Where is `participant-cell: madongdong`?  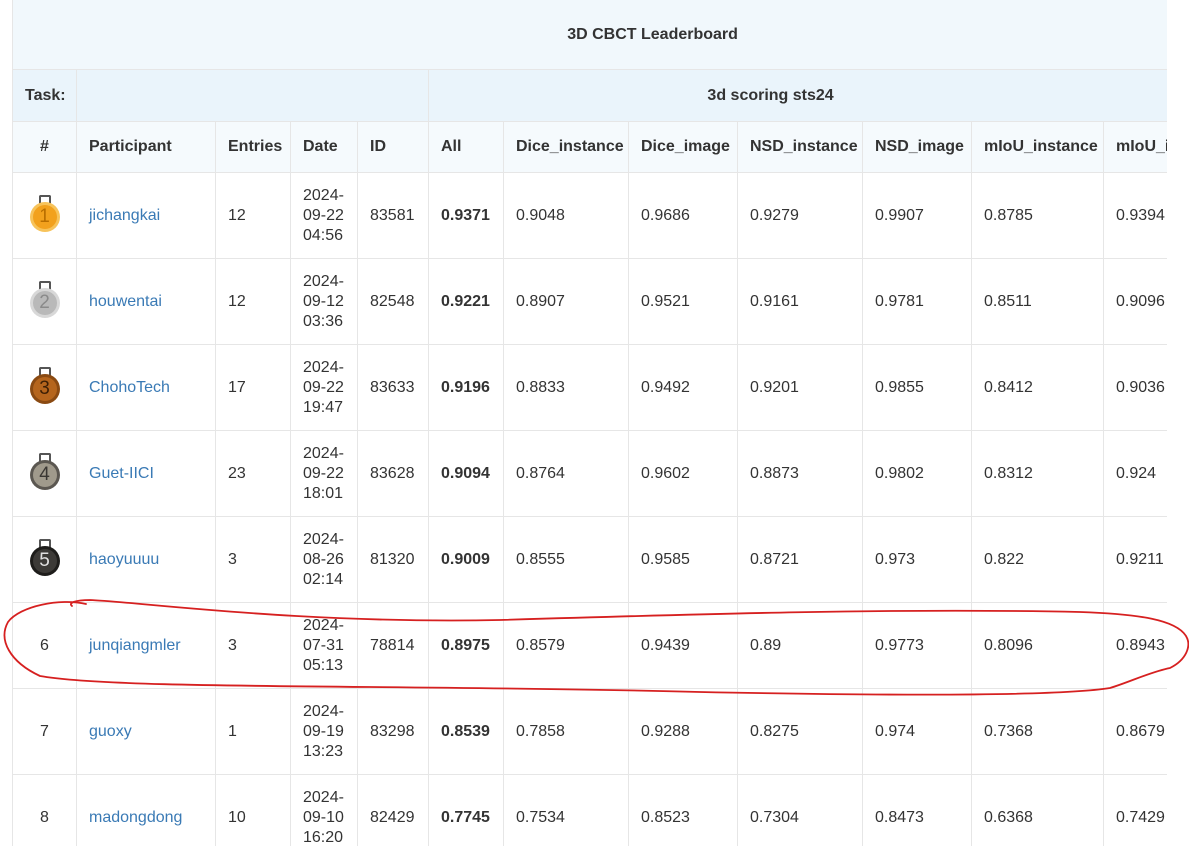
participant-cell: madongdong is located at coordinates (146, 810).